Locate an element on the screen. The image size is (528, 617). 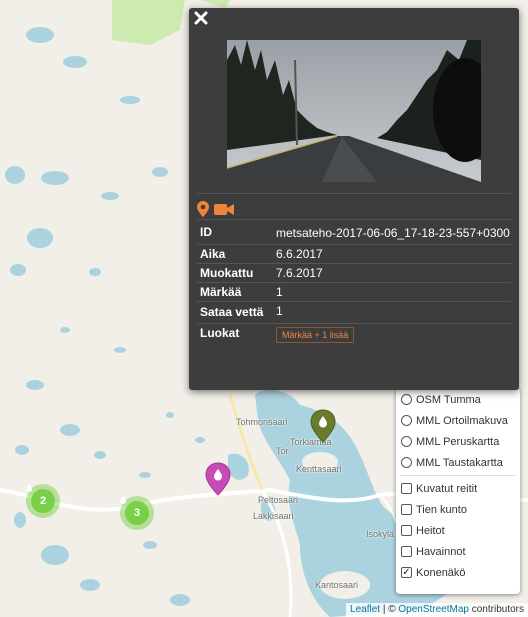
layer-checkbox-tien-kunto: Tien kunto is located at coordinates (458, 509).